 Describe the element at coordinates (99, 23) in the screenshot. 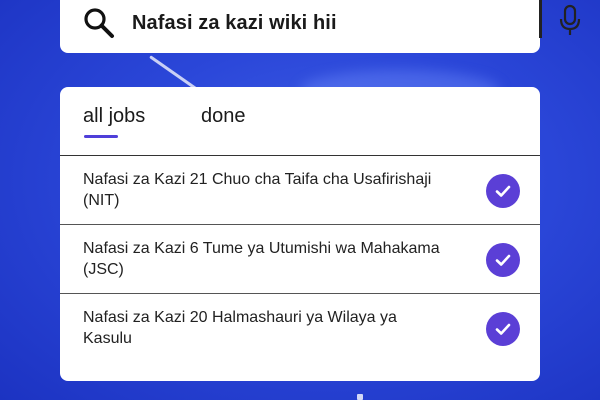

I see `search-icon` at that location.